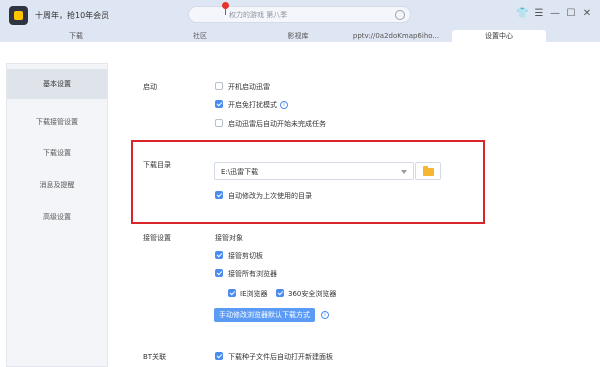 The width and height of the screenshot is (600, 367). What do you see at coordinates (219, 86) in the screenshot?
I see `autostart-checkbox` at bounding box center [219, 86].